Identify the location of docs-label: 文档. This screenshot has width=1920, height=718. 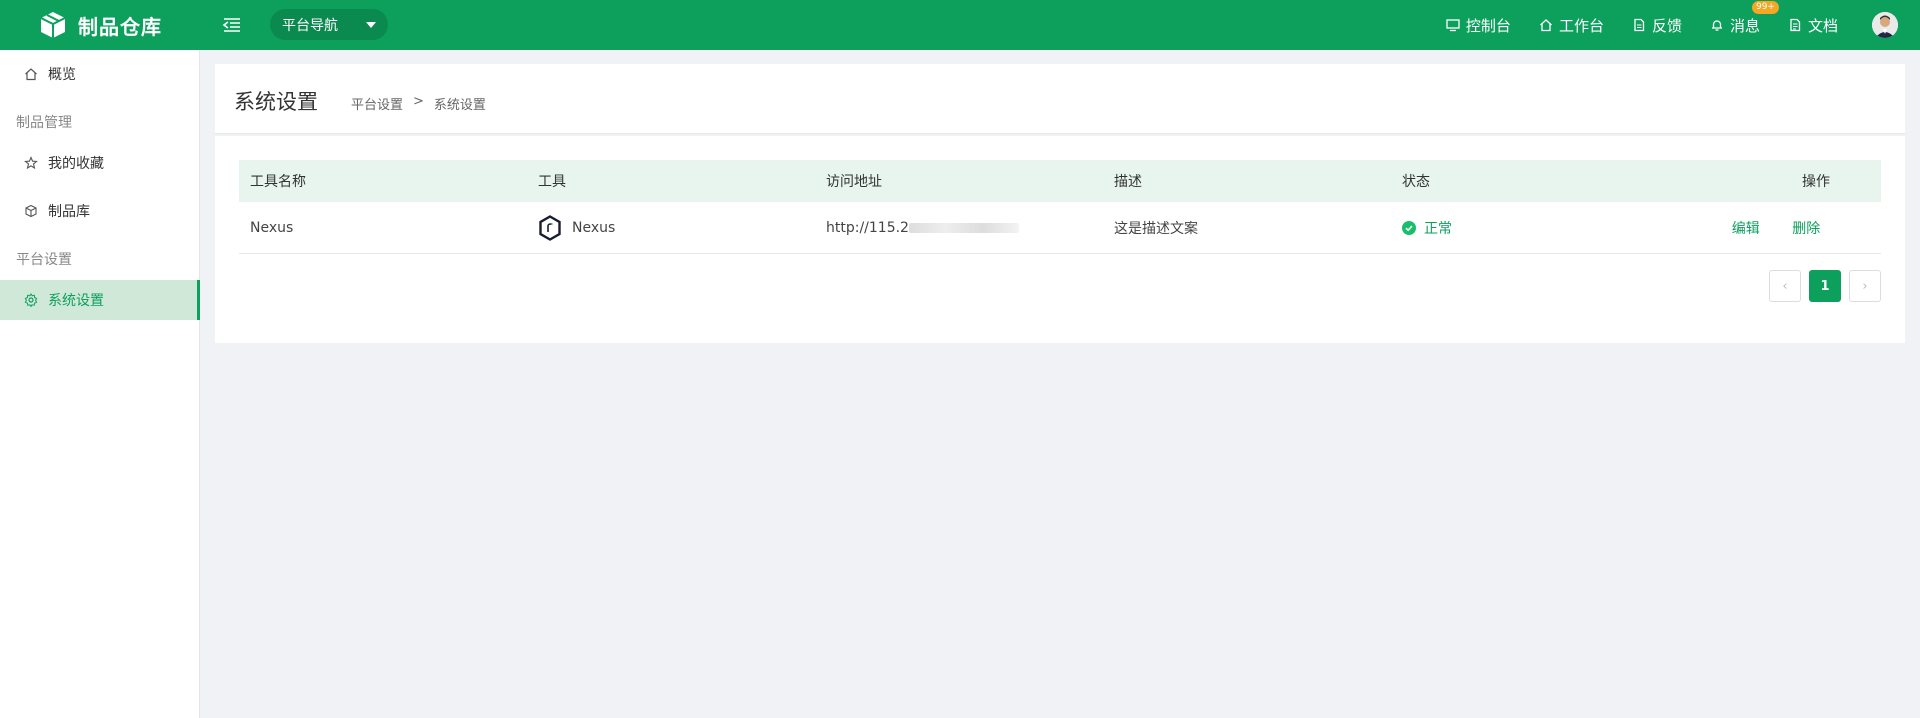
(1822, 25).